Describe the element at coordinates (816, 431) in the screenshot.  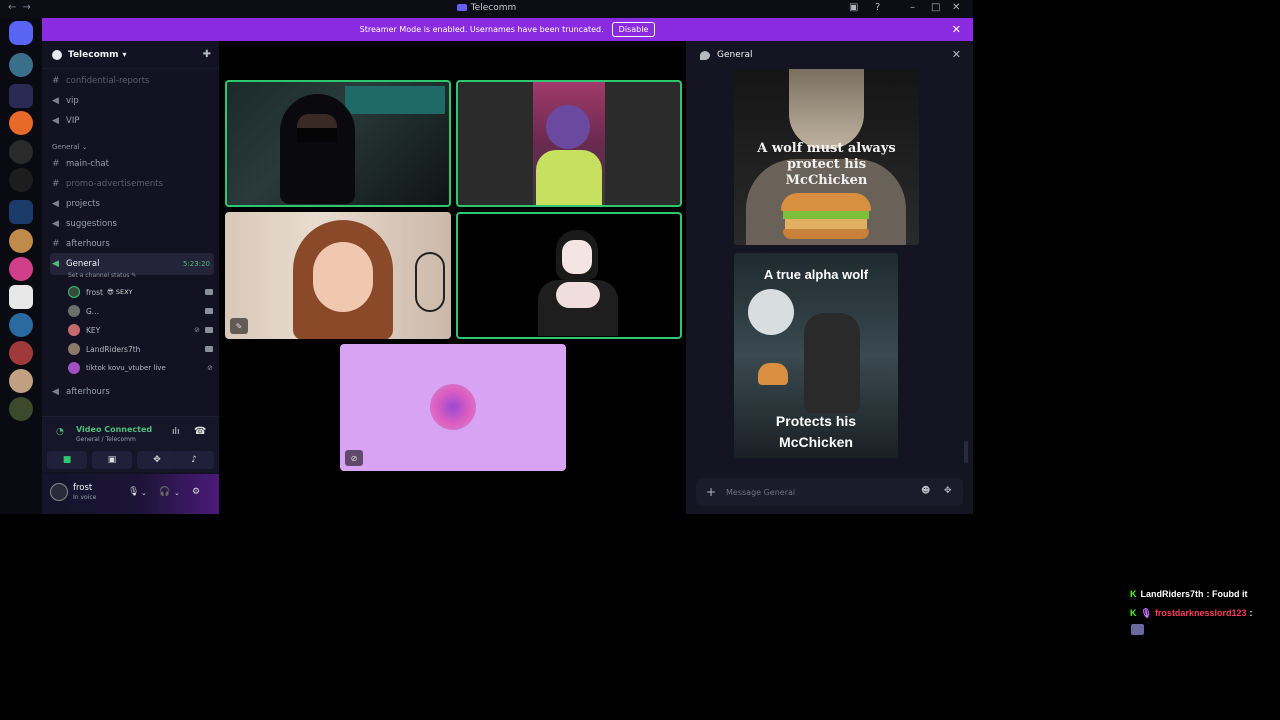
I see `meme-caption-bottom: Protects his McChicken` at that location.